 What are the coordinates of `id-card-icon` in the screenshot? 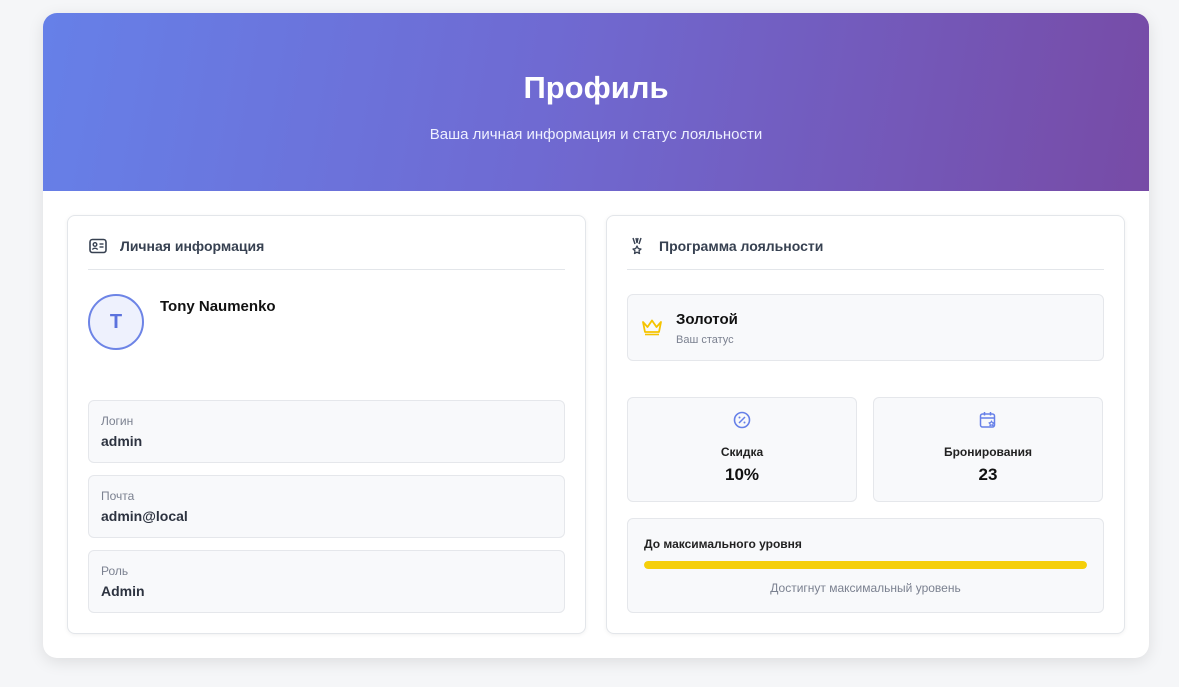 It's located at (98, 246).